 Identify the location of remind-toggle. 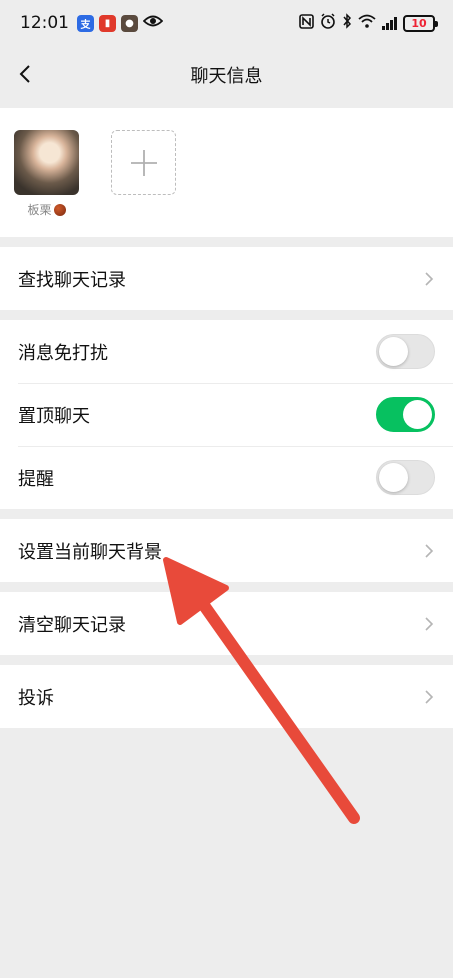
(405, 477).